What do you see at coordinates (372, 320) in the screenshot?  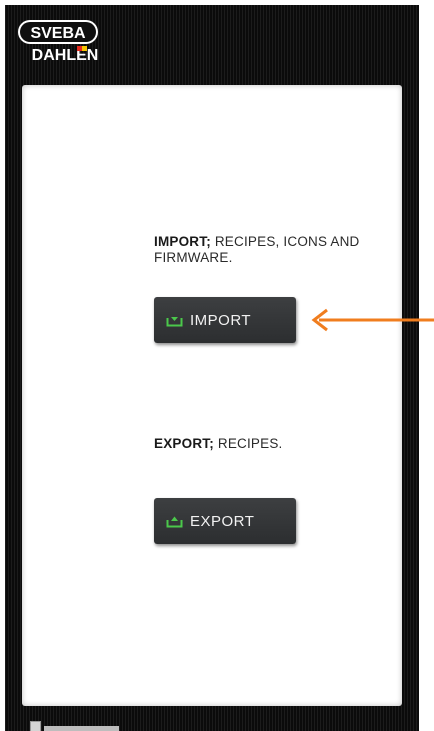 I see `left-arrow-icon` at bounding box center [372, 320].